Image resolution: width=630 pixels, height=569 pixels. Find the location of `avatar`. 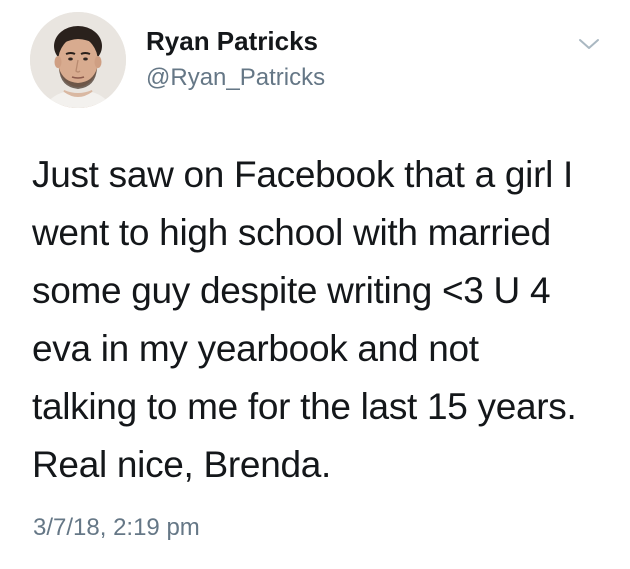

avatar is located at coordinates (78, 60).